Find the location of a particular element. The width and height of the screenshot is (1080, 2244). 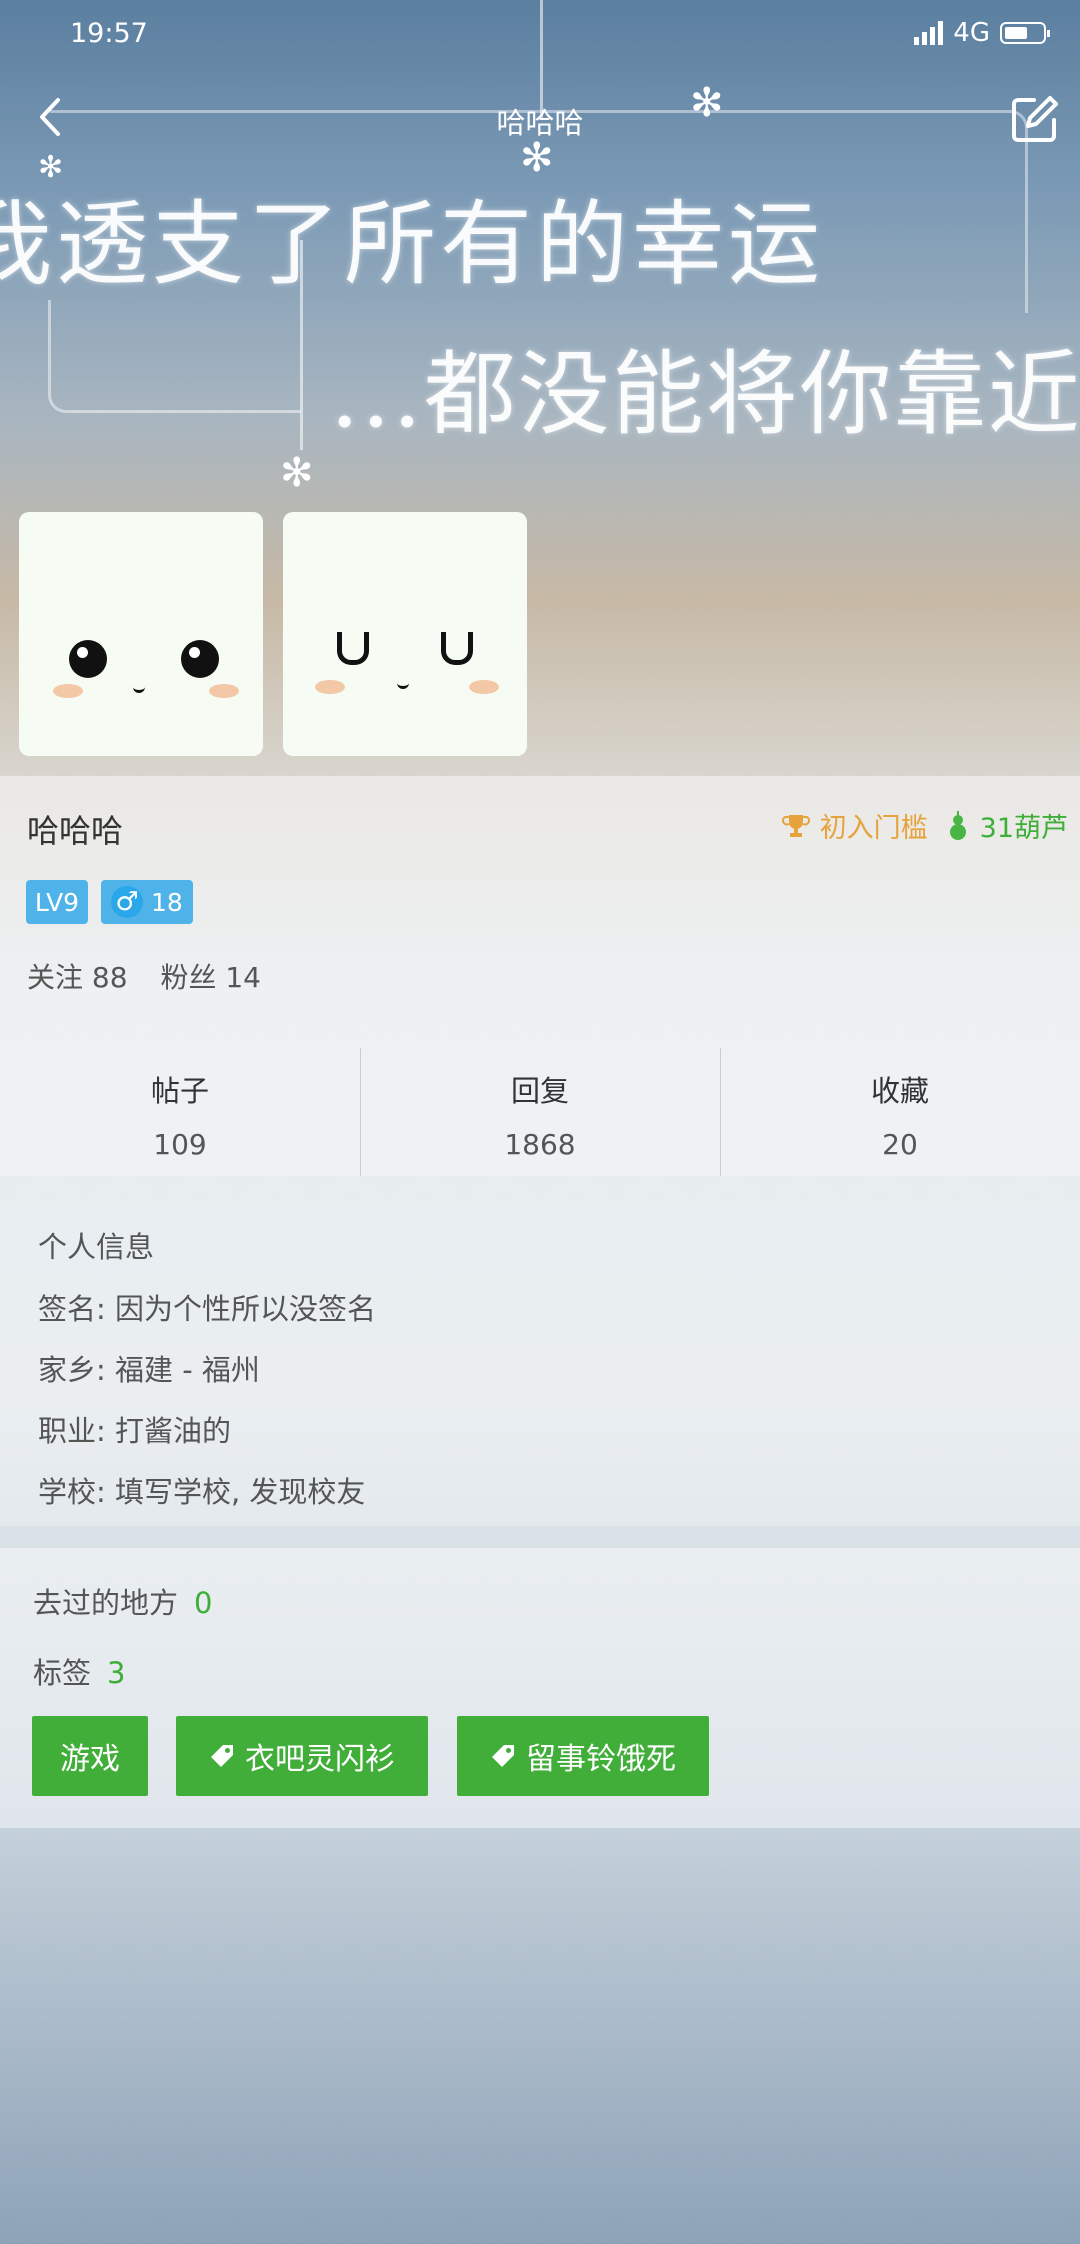

edit-profile-button is located at coordinates (1035, 119).